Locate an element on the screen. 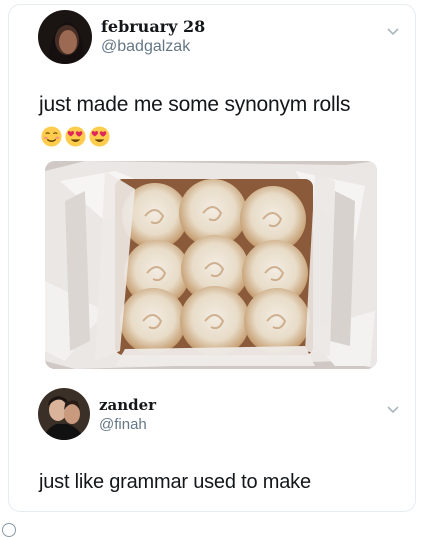 Image resolution: width=426 pixels, height=537 pixels. display-name: zander is located at coordinates (127, 405).